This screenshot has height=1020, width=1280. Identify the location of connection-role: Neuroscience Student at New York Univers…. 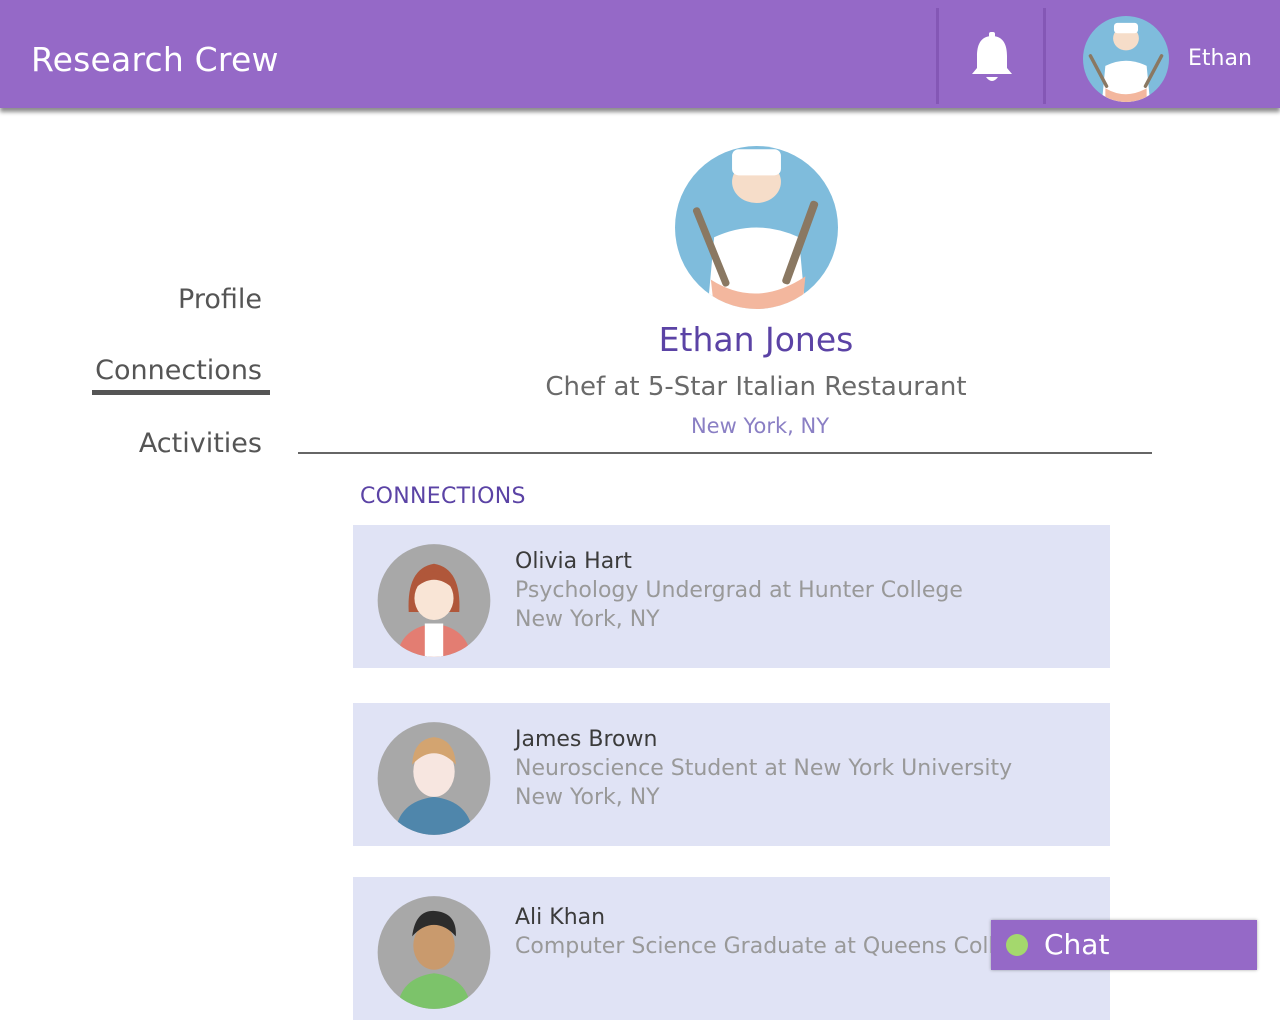
(764, 768).